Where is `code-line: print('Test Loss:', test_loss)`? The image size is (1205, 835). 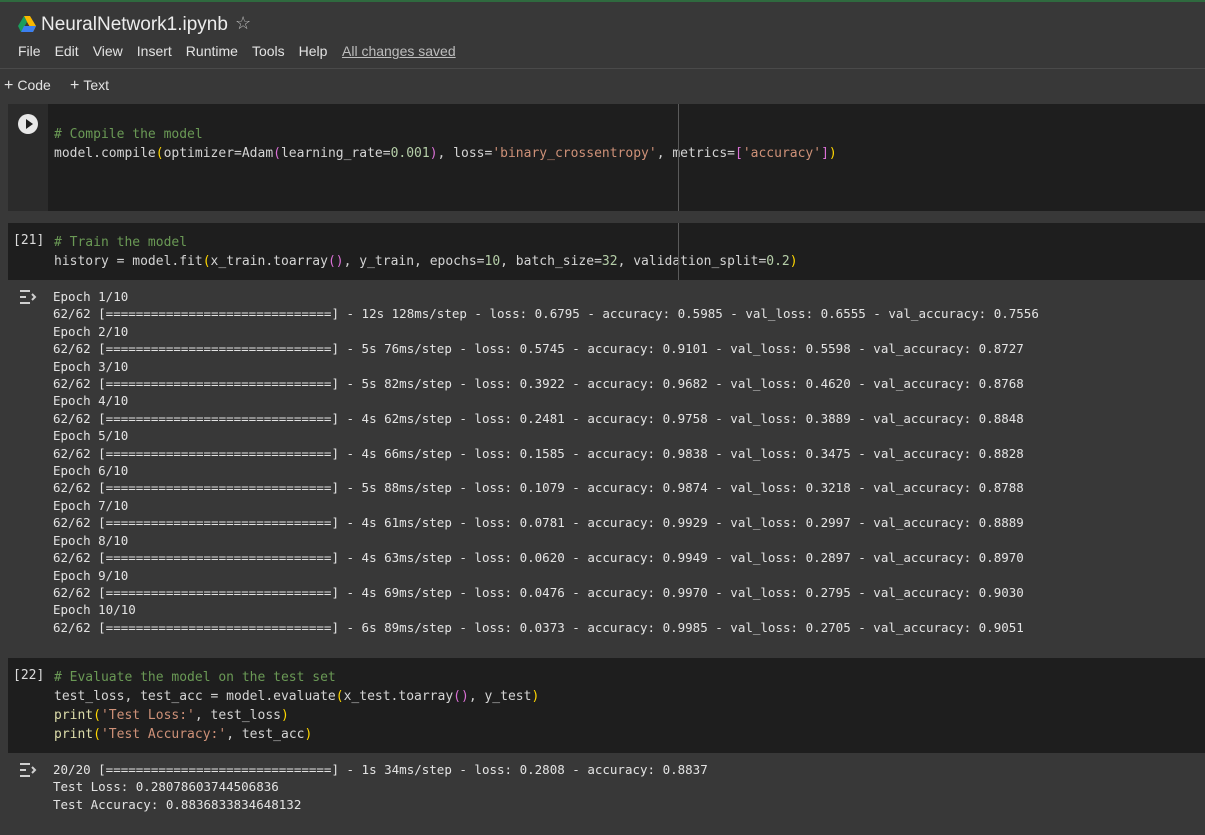
code-line: print('Test Loss:', test_loss) is located at coordinates (171, 715).